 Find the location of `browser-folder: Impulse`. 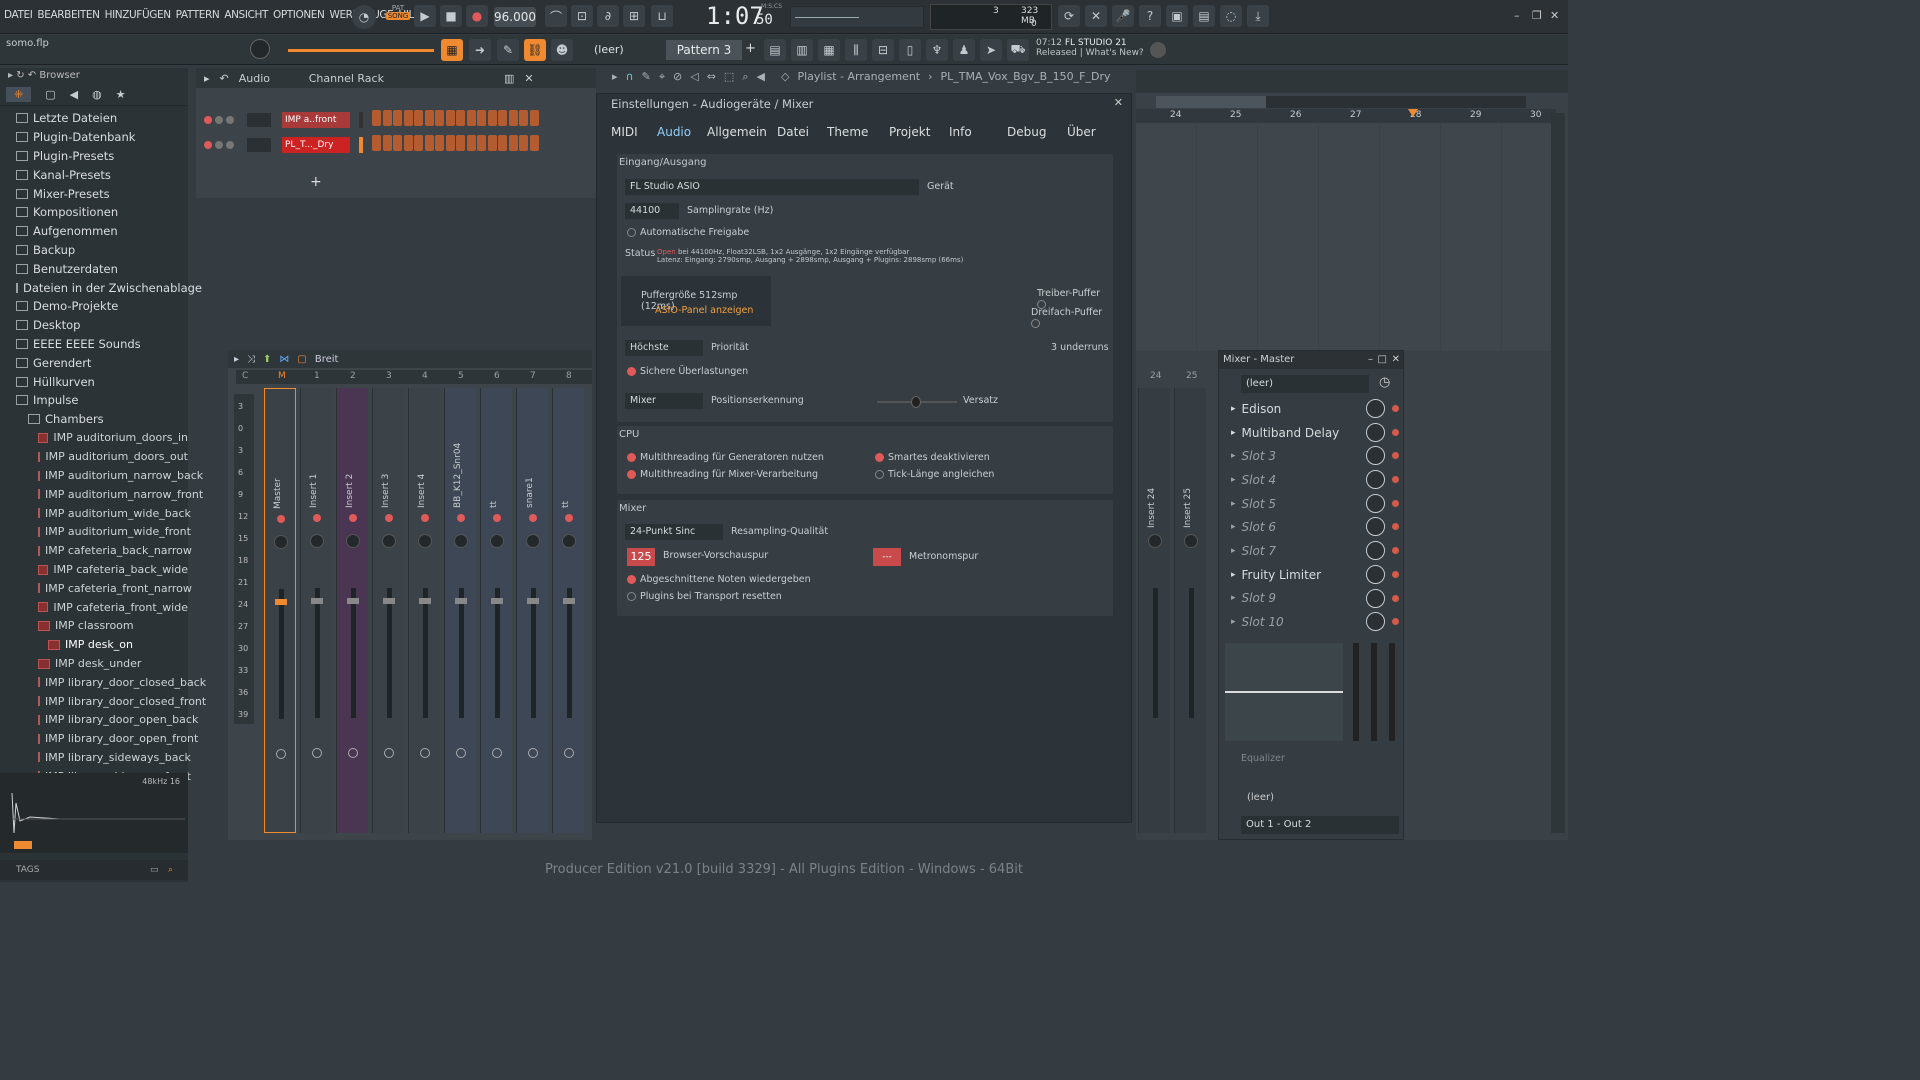

browser-folder: Impulse is located at coordinates (94, 400).